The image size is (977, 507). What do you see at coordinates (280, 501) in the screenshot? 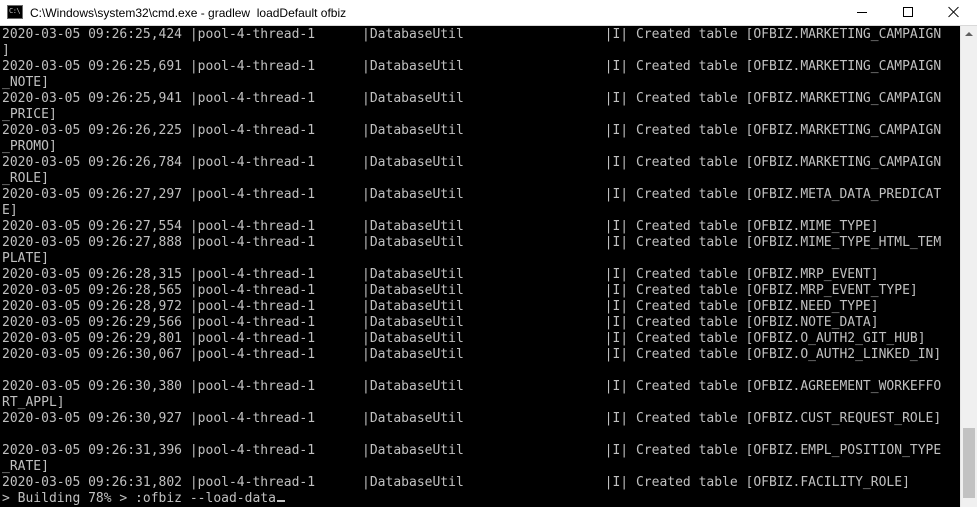
I see `text-cursor` at bounding box center [280, 501].